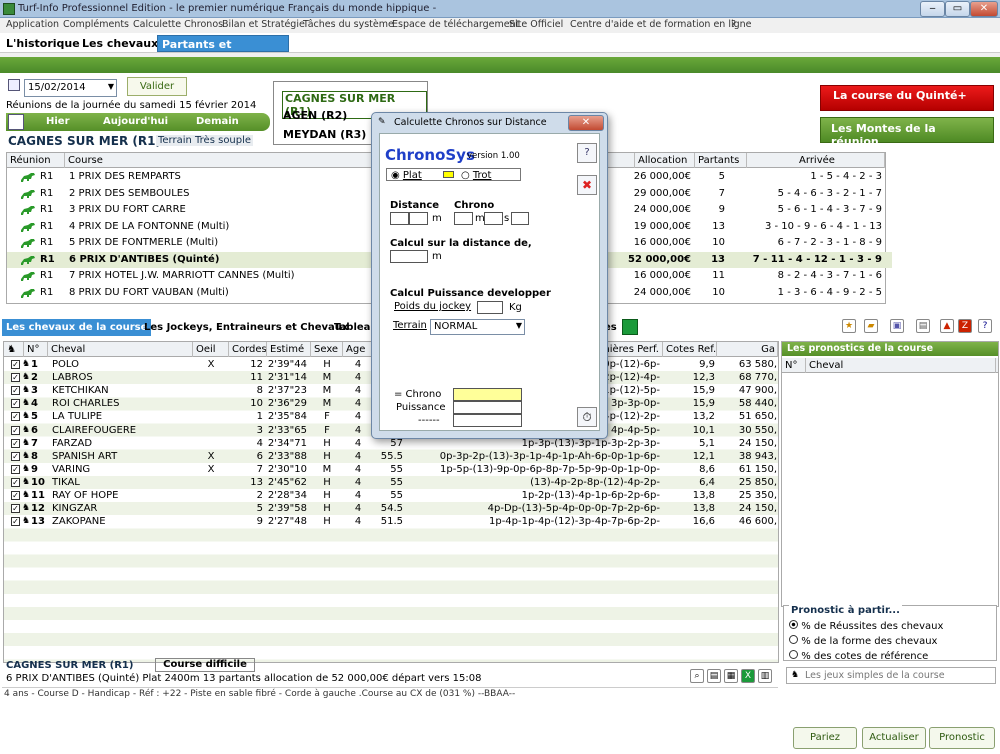 This screenshot has width=1000, height=754. I want to click on option-cotes: % des cotes de référence, so click(858, 656).